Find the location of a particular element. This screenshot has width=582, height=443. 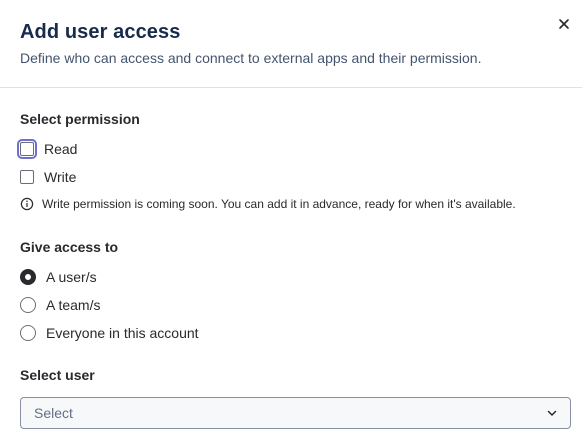

permission-option-write: Write is located at coordinates (47, 177).